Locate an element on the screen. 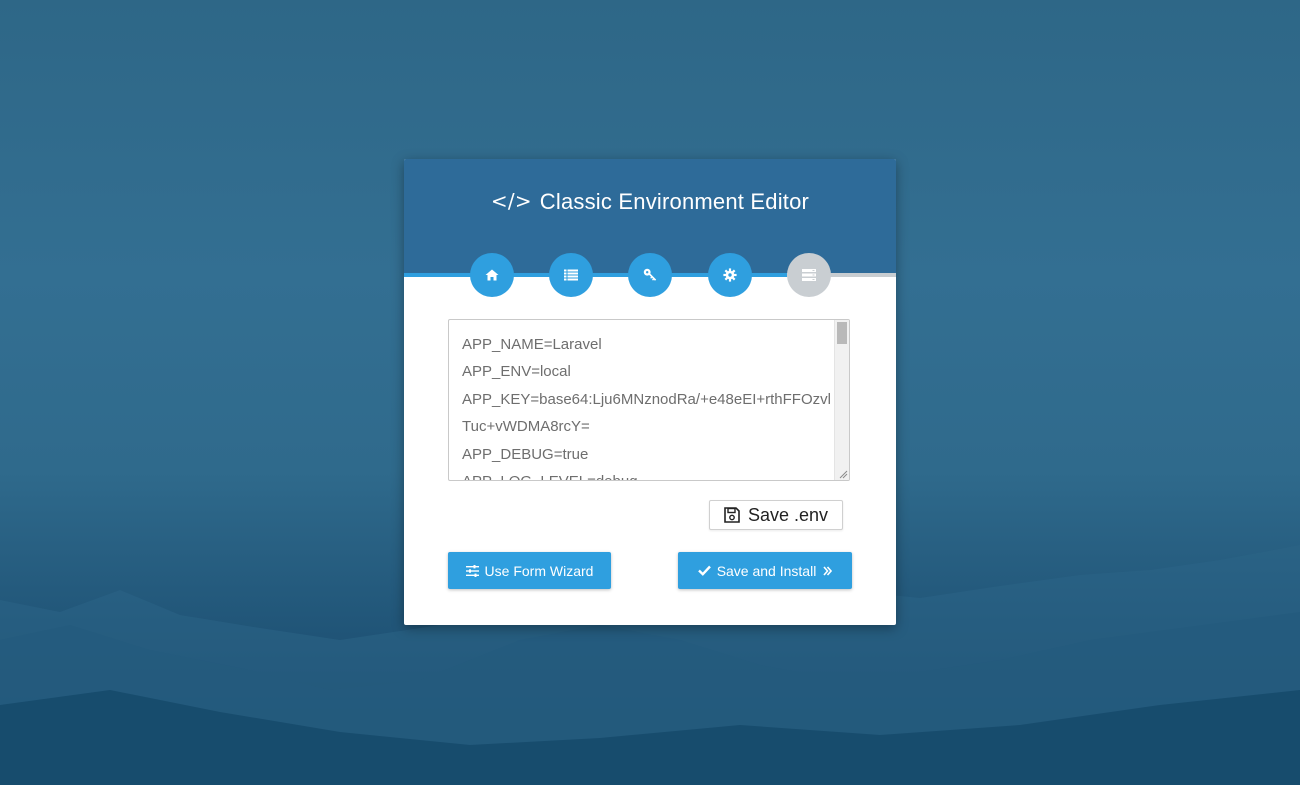  save-and-install-label: Save and Install is located at coordinates (766, 570).